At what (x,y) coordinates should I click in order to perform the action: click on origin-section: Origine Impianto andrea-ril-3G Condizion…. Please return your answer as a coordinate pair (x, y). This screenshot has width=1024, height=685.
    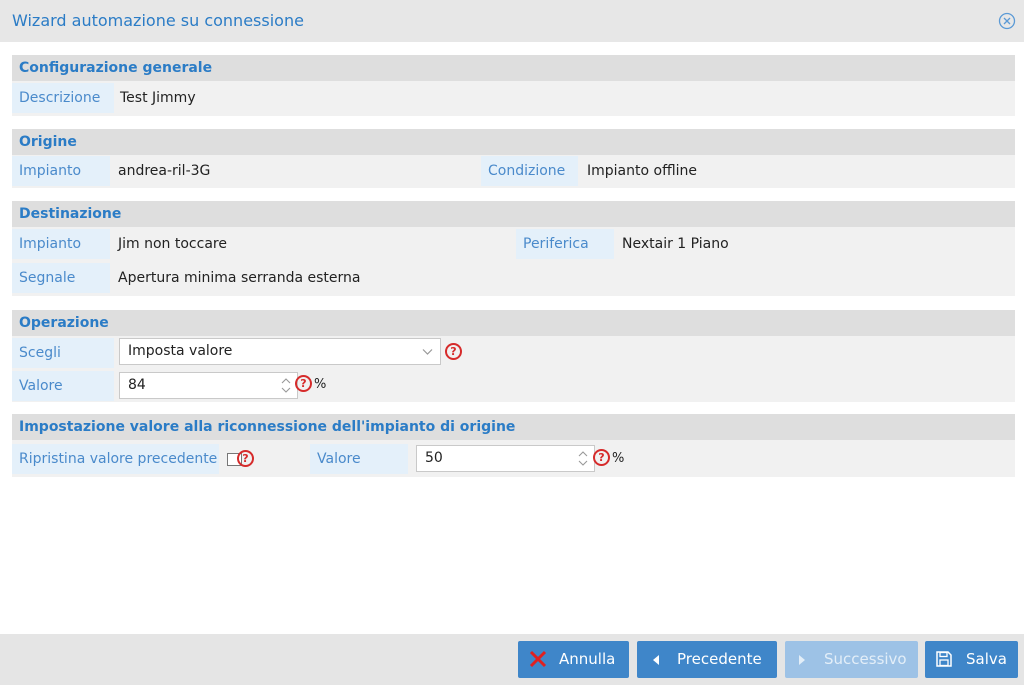
    Looking at the image, I should click on (513, 158).